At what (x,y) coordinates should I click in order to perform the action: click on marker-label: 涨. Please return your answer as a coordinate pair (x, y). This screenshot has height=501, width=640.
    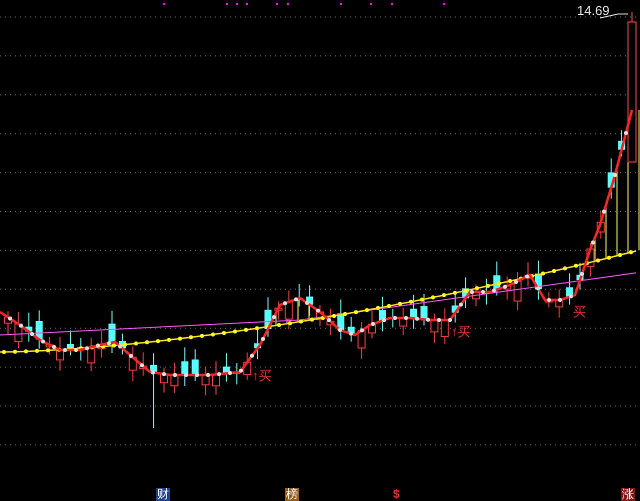
    Looking at the image, I should click on (628, 494).